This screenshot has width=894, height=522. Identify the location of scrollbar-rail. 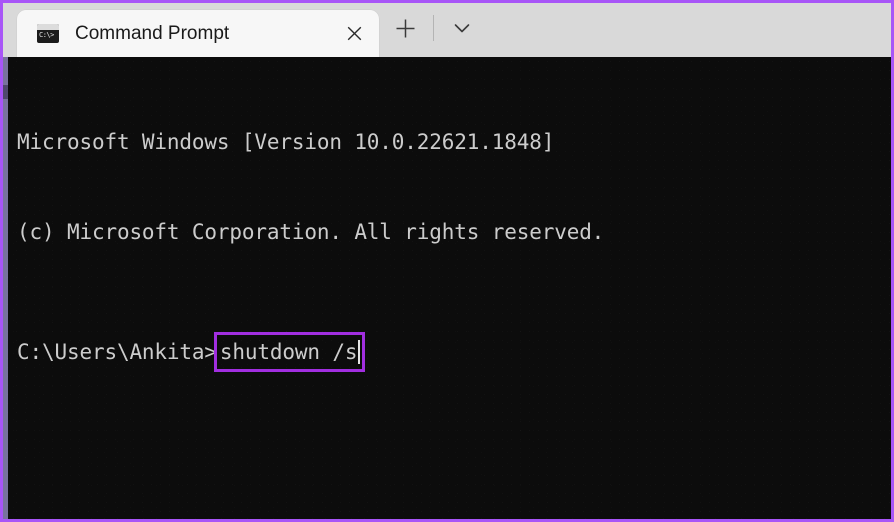
(5, 288).